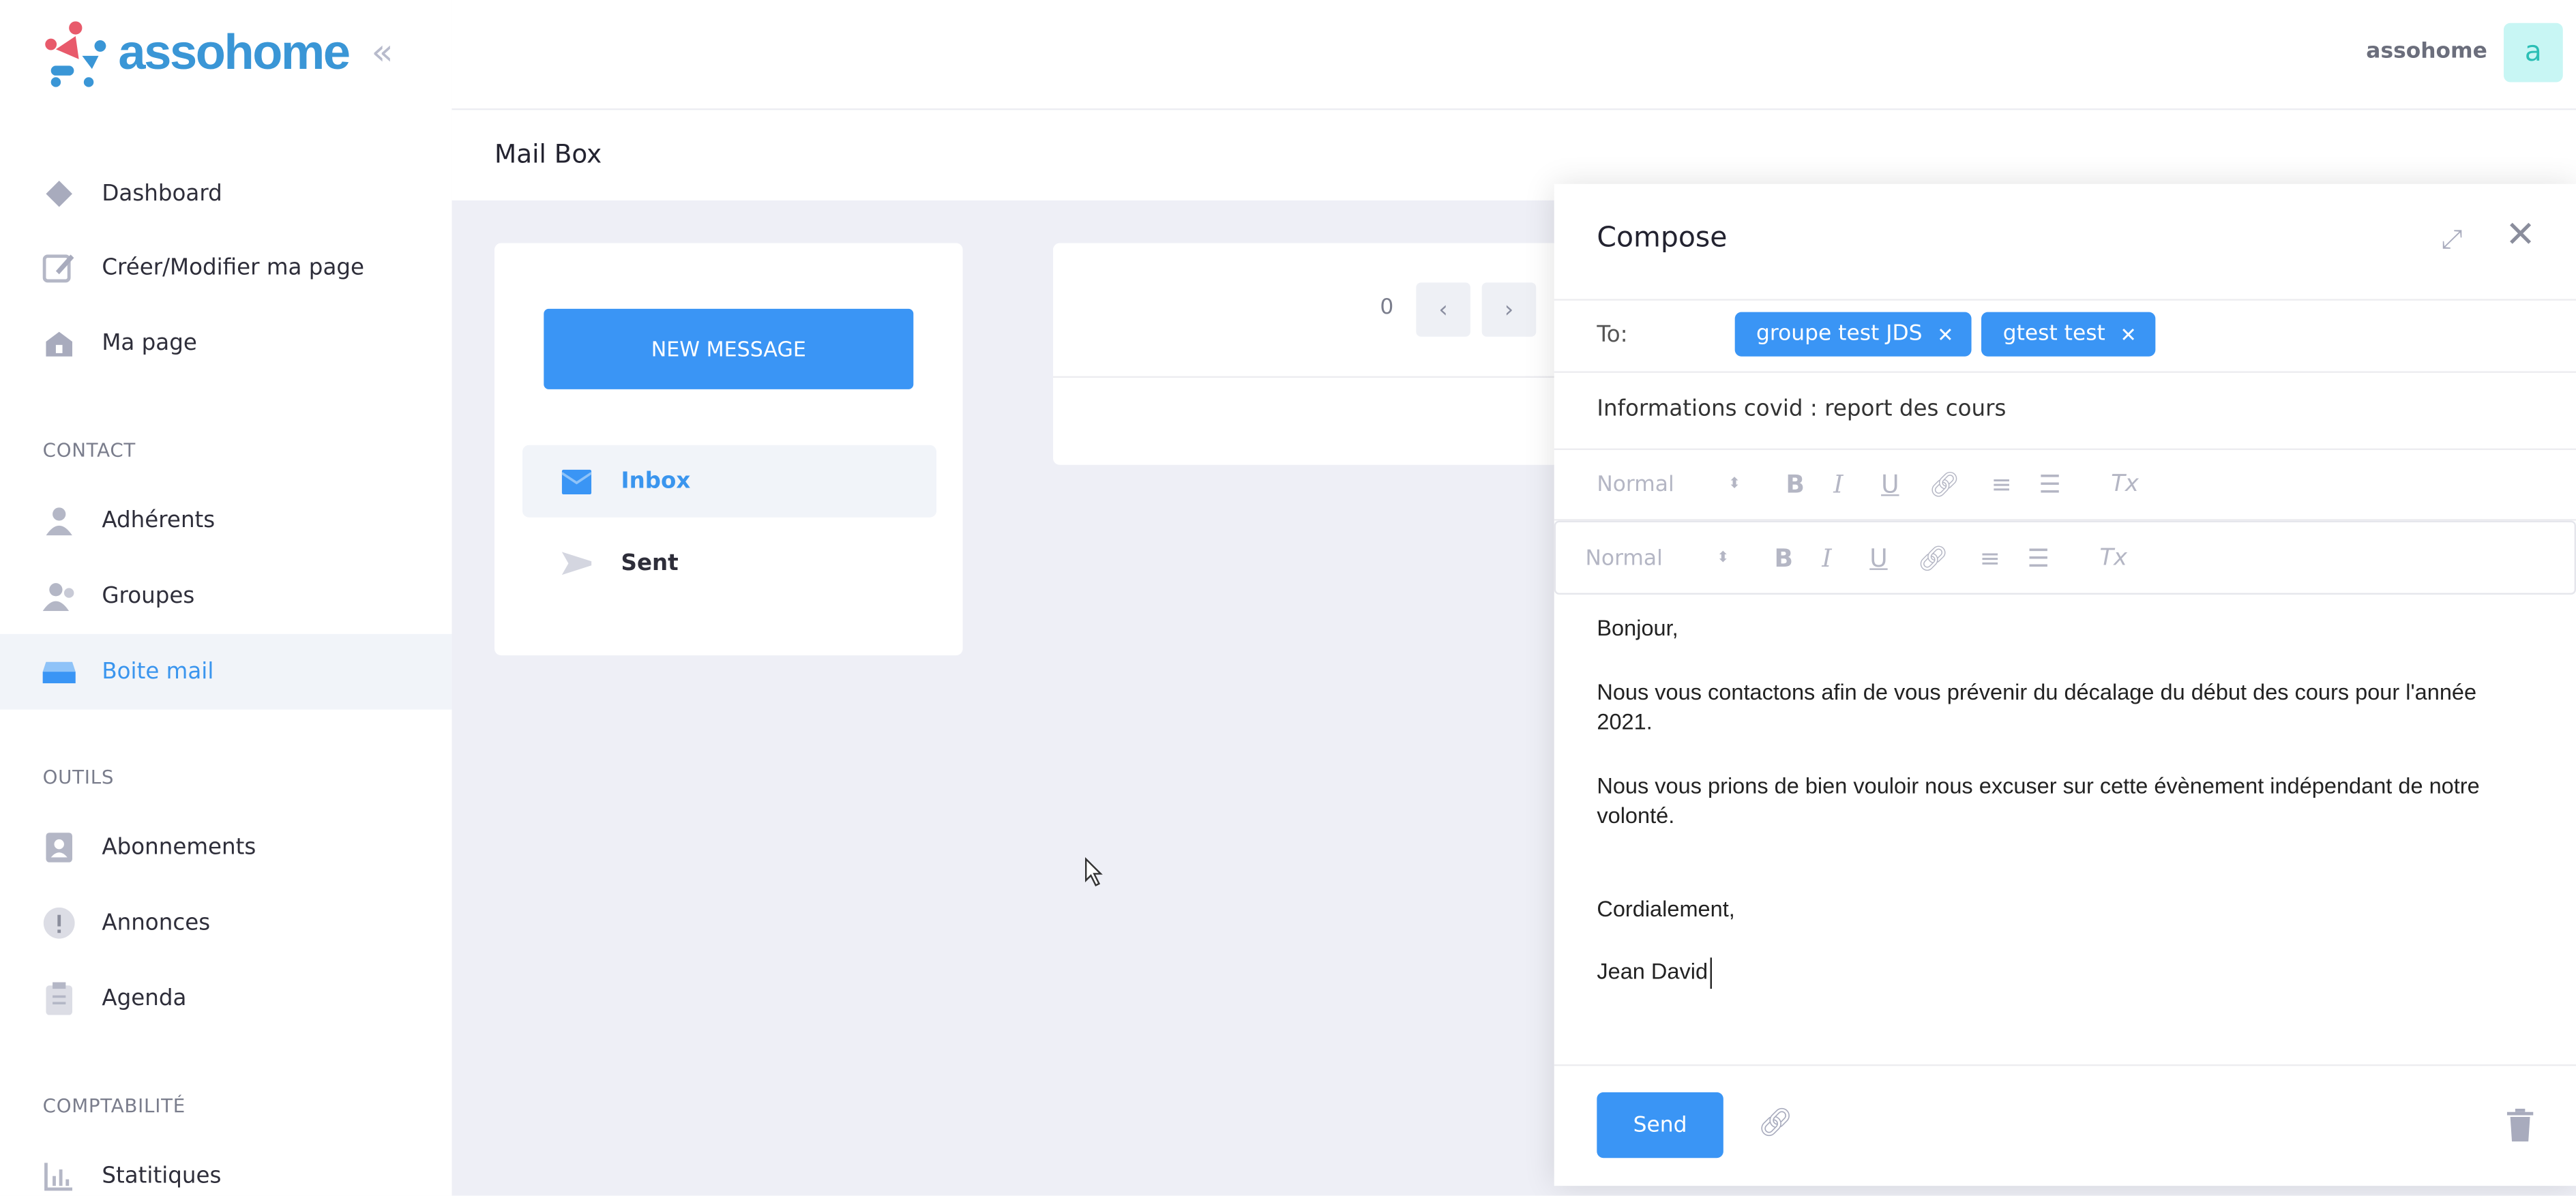 This screenshot has height=1196, width=2576. What do you see at coordinates (1662, 238) in the screenshot?
I see `compose-title: Compose` at bounding box center [1662, 238].